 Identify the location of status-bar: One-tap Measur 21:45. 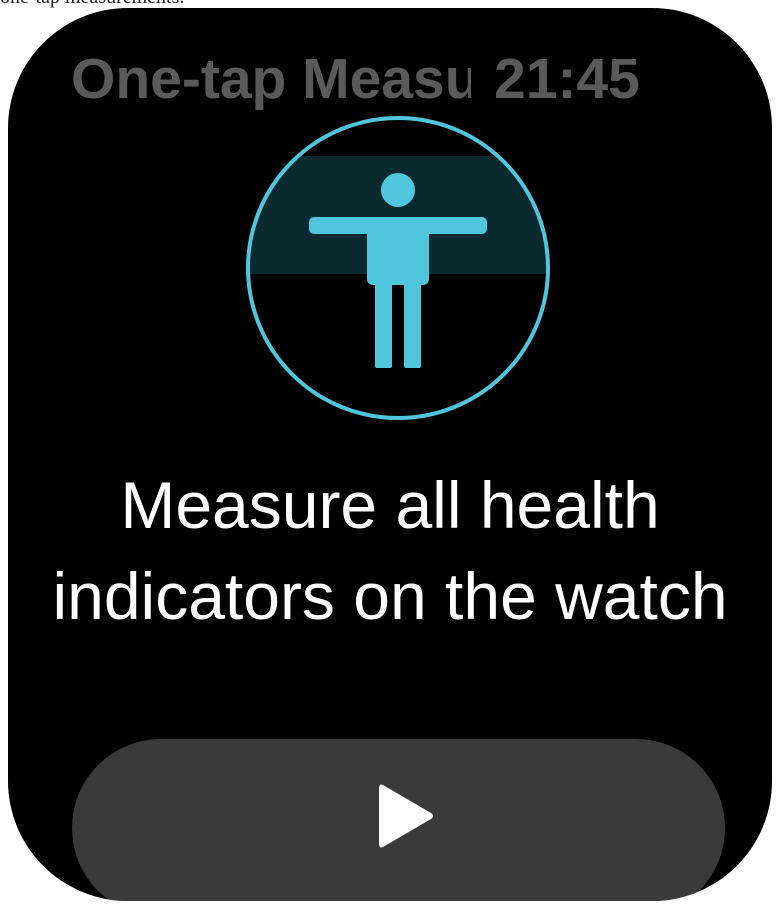
(390, 84).